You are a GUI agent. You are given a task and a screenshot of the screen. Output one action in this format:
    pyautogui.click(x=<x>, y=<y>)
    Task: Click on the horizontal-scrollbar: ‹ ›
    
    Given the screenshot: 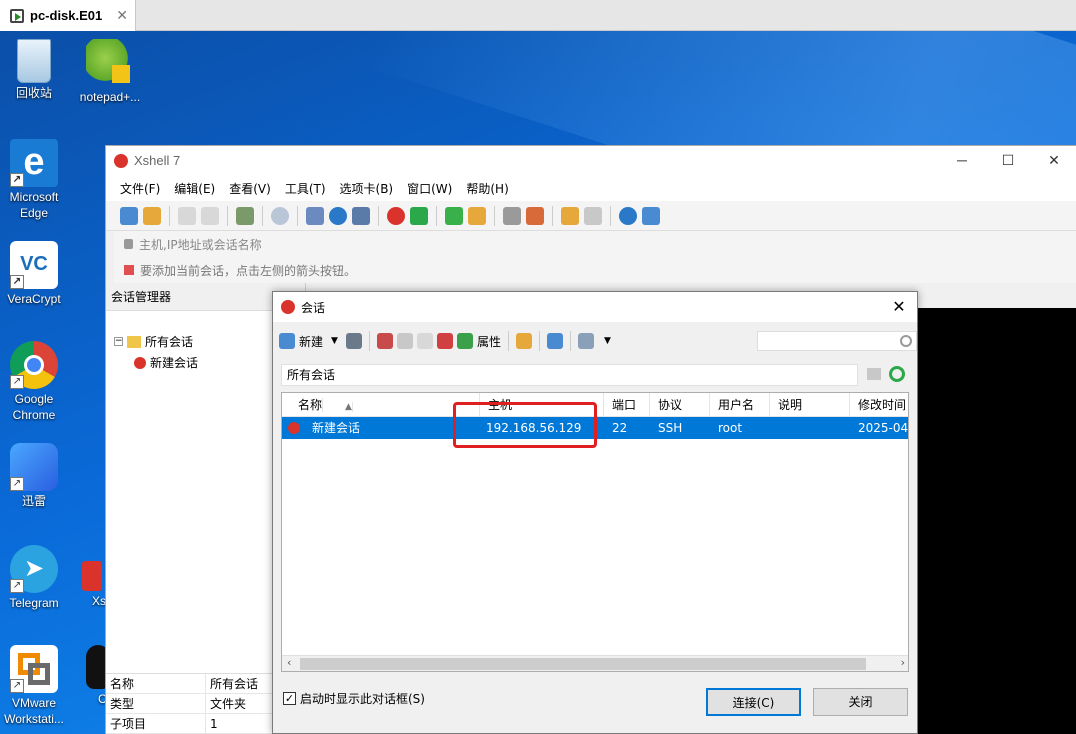 What is the action you would take?
    pyautogui.click(x=595, y=663)
    